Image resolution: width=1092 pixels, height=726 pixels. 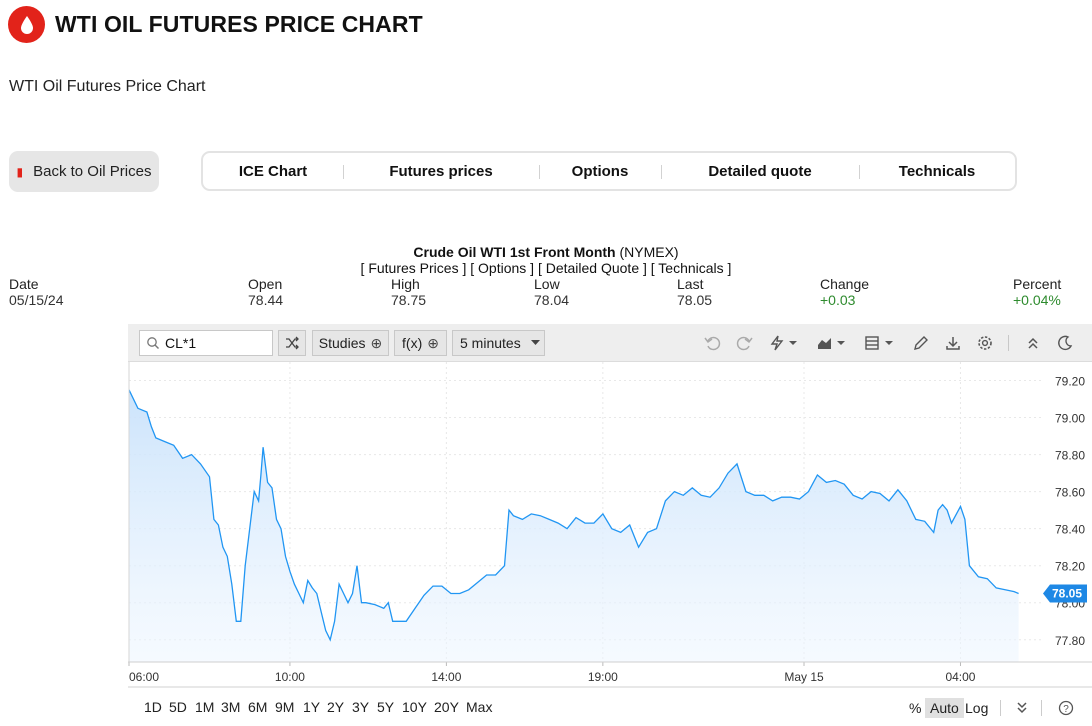 What do you see at coordinates (266, 300) in the screenshot?
I see `stat-value: 78.44` at bounding box center [266, 300].